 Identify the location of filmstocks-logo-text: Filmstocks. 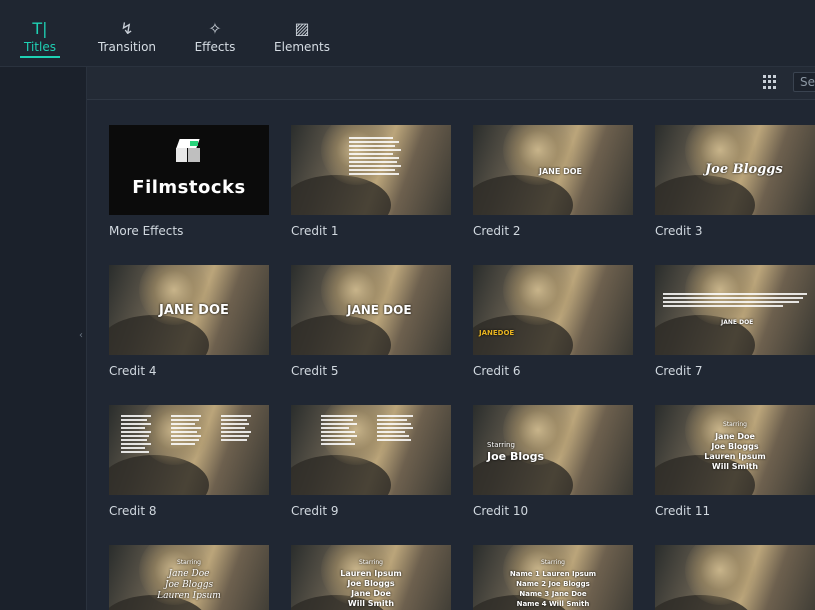
(189, 187).